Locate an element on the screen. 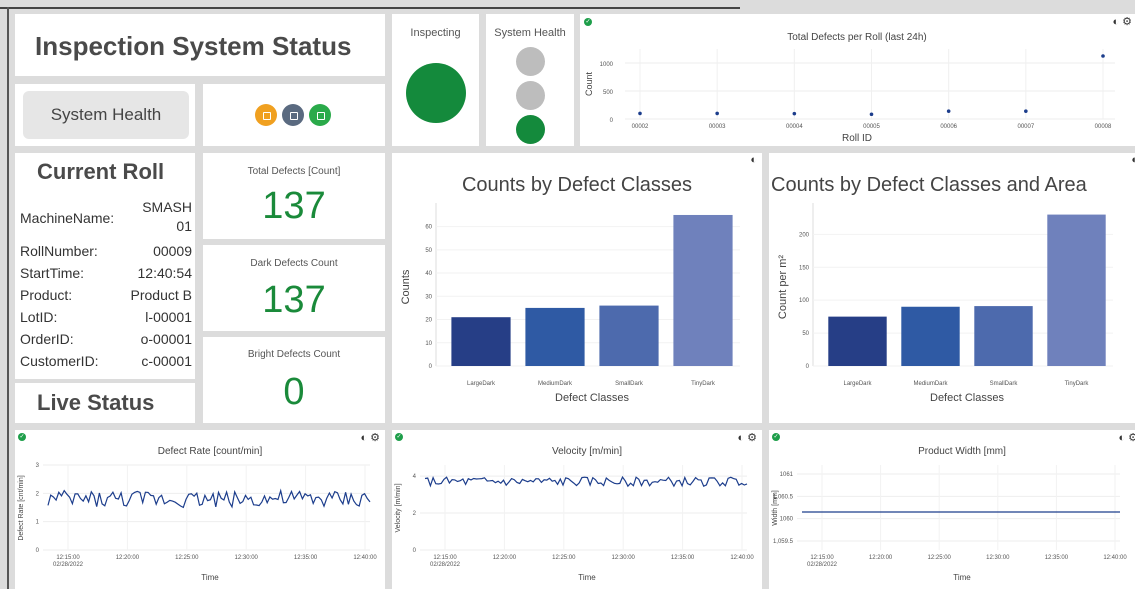 The height and width of the screenshot is (589, 1135). y-tick-label: 3 is located at coordinates (38, 466).